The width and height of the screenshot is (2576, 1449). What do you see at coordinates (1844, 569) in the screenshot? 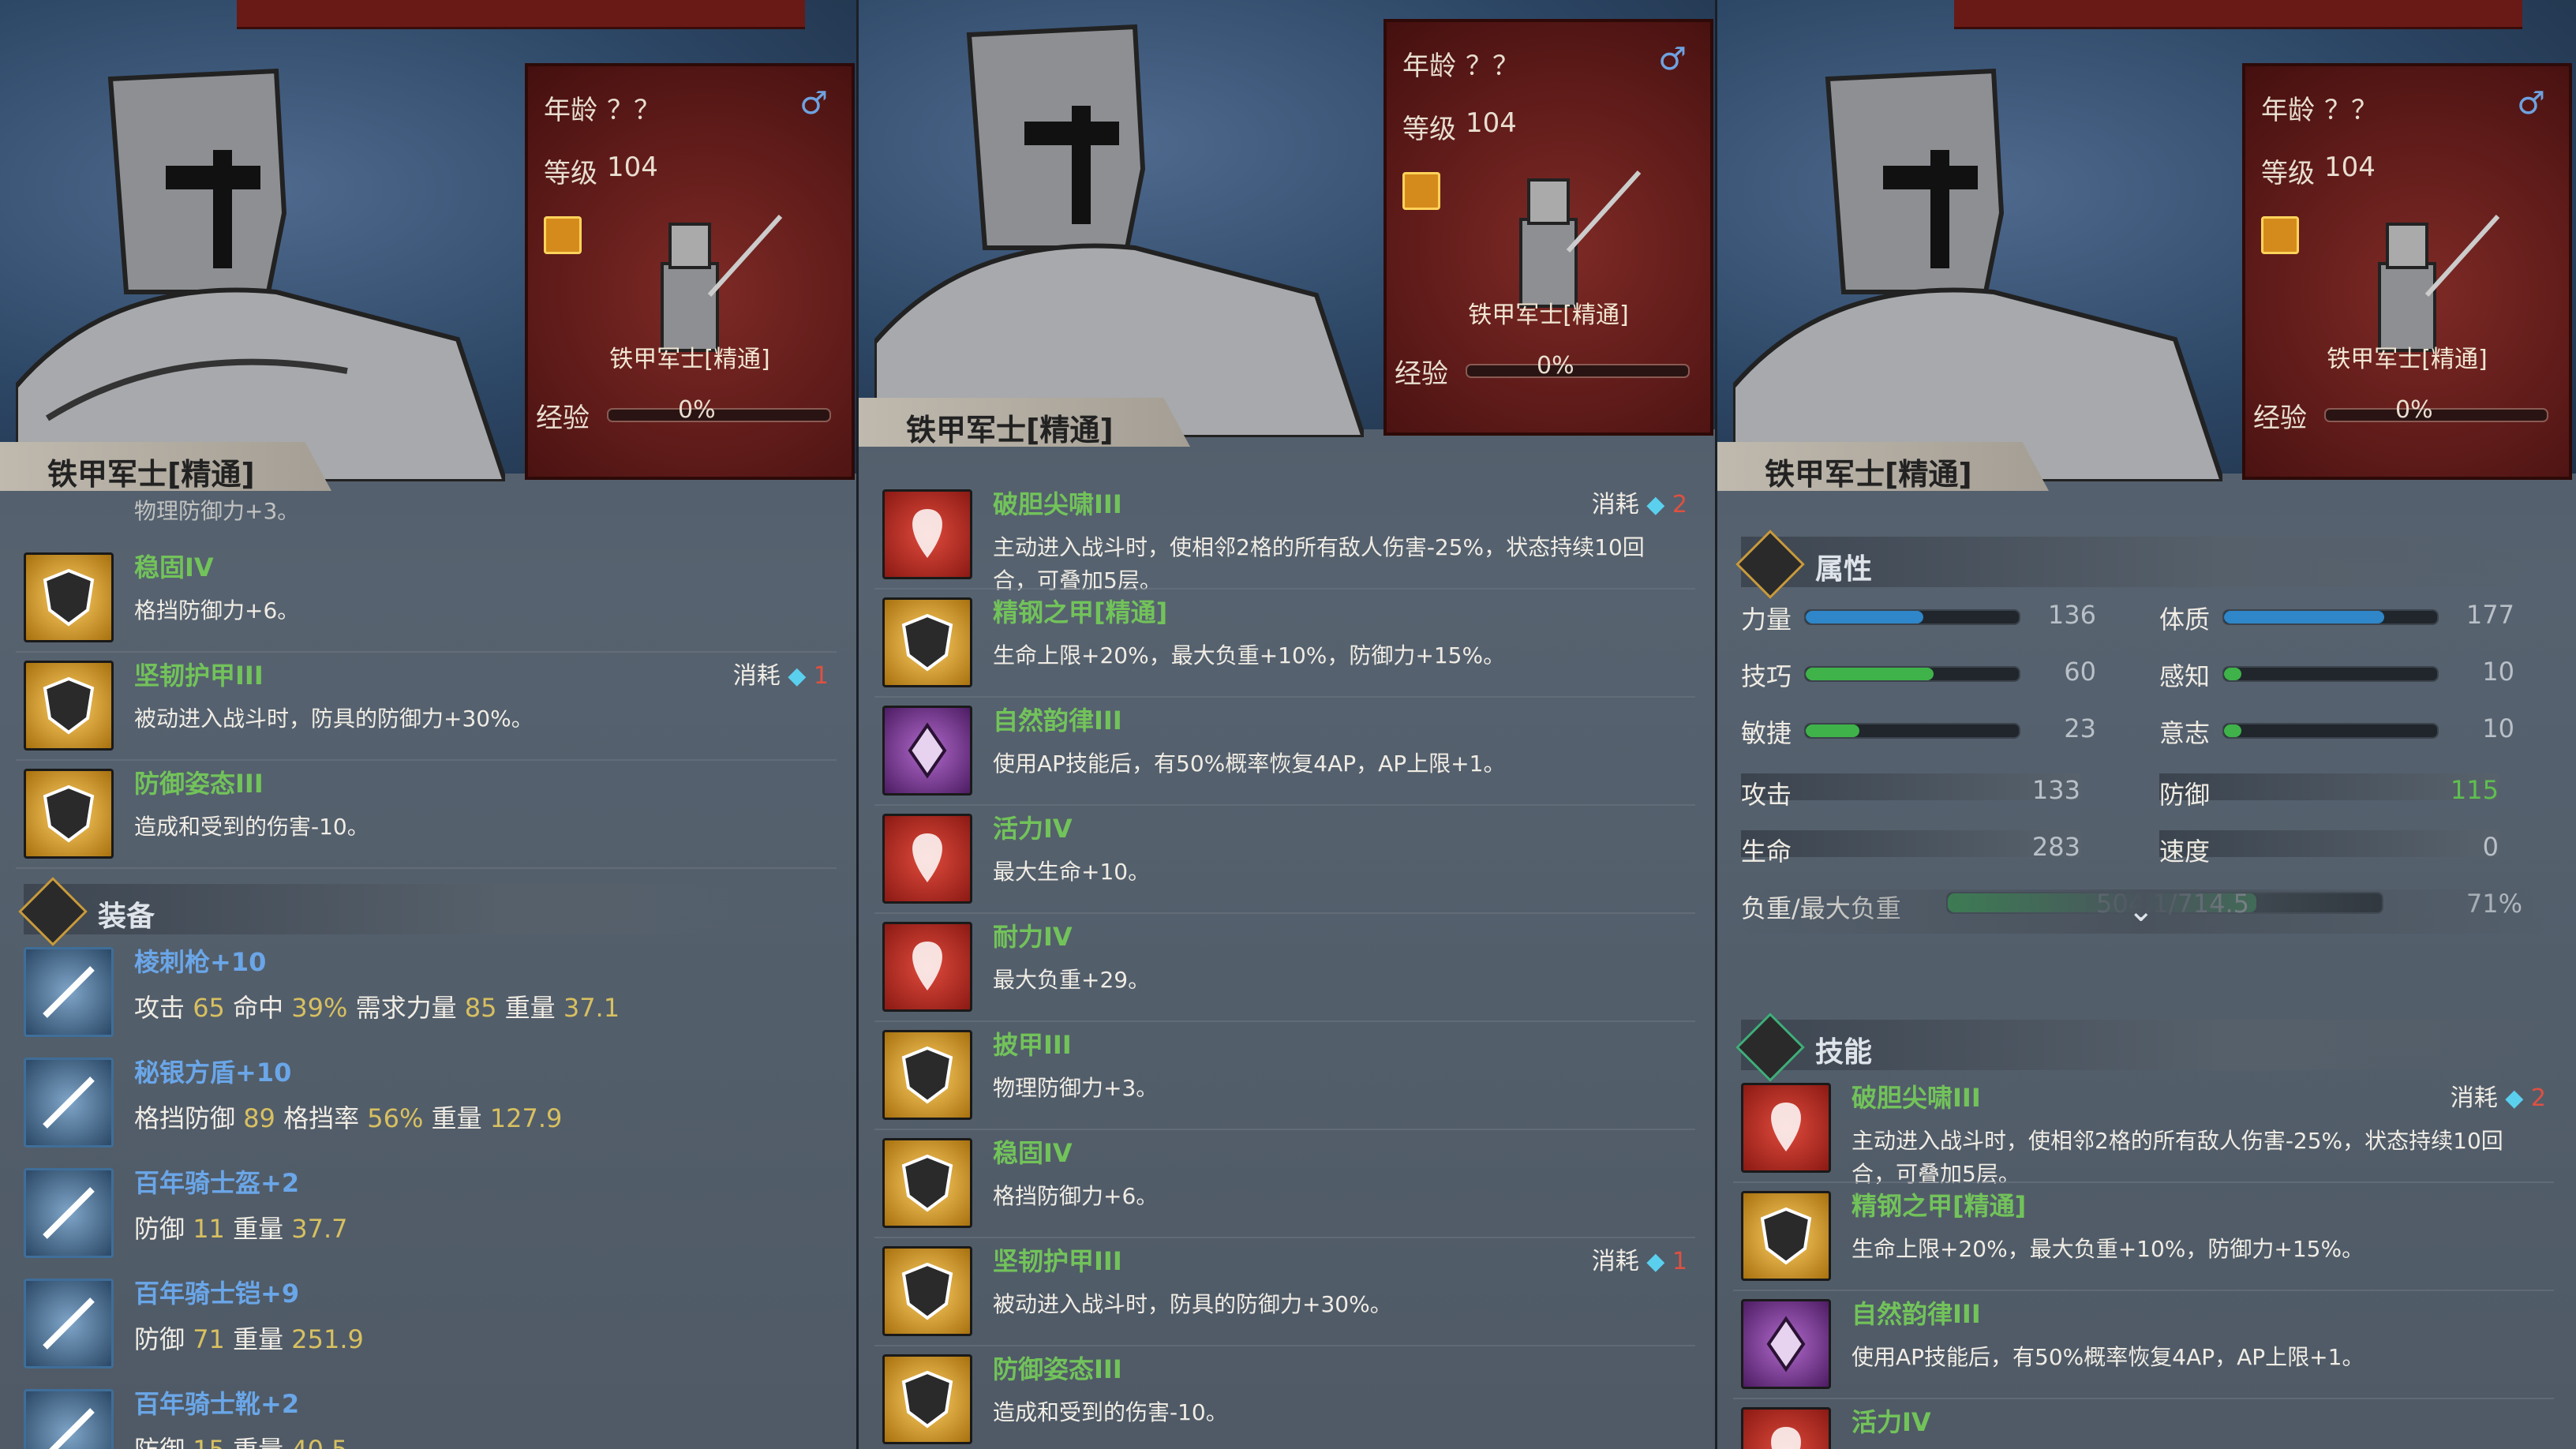
I see `attributes-title: 属性` at bounding box center [1844, 569].